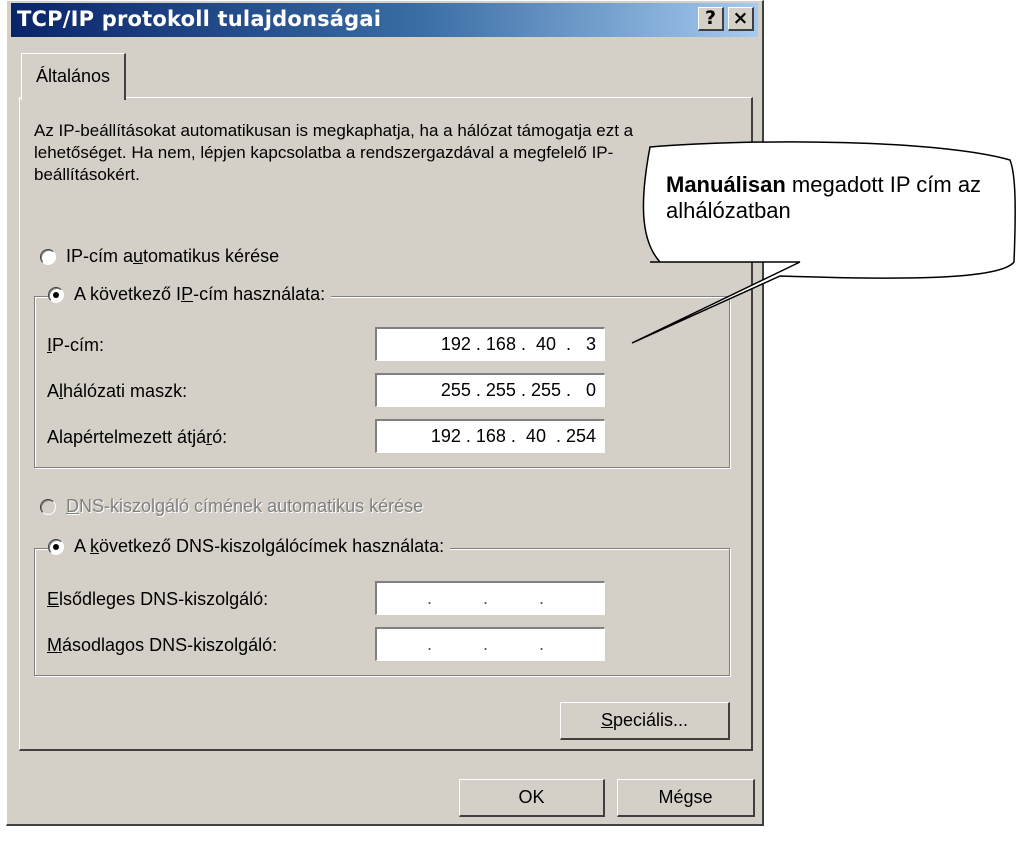  Describe the element at coordinates (823, 242) in the screenshot. I see `callout-bubble` at that location.